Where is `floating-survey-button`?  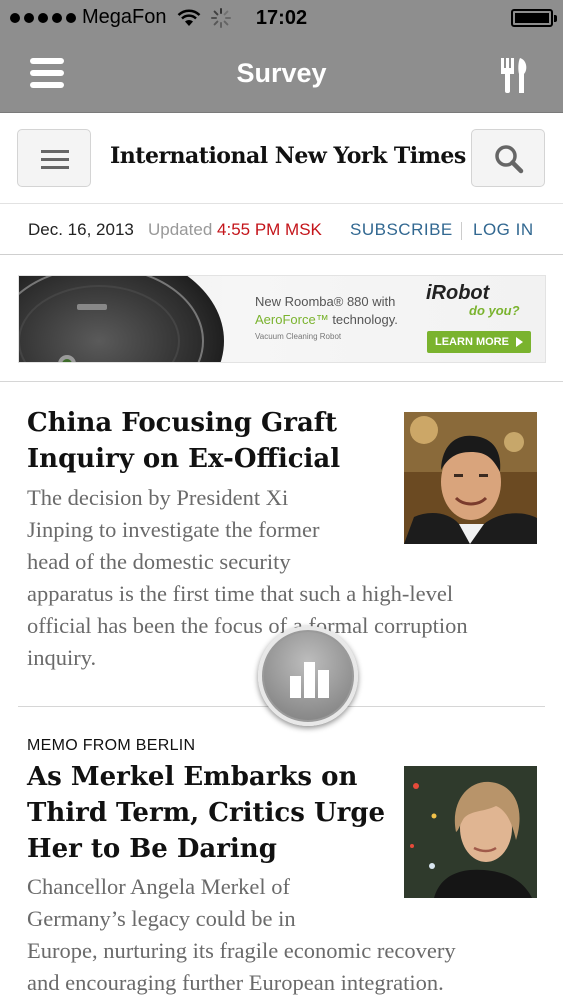
floating-survey-button is located at coordinates (308, 676).